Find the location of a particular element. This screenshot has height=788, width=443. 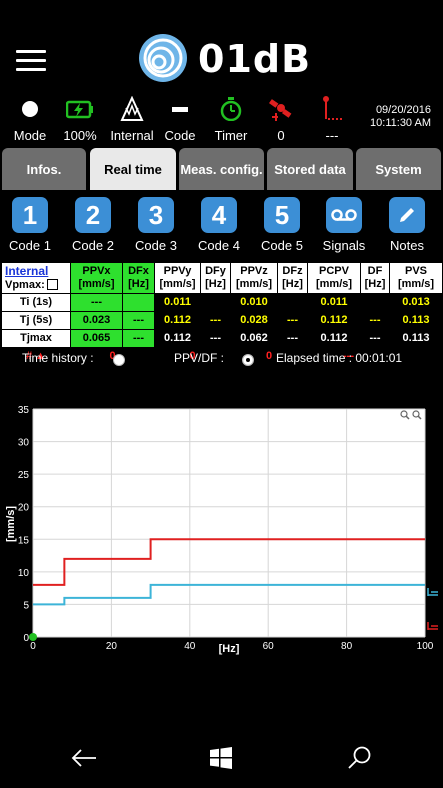

internal-link: Internal is located at coordinates (26, 271).